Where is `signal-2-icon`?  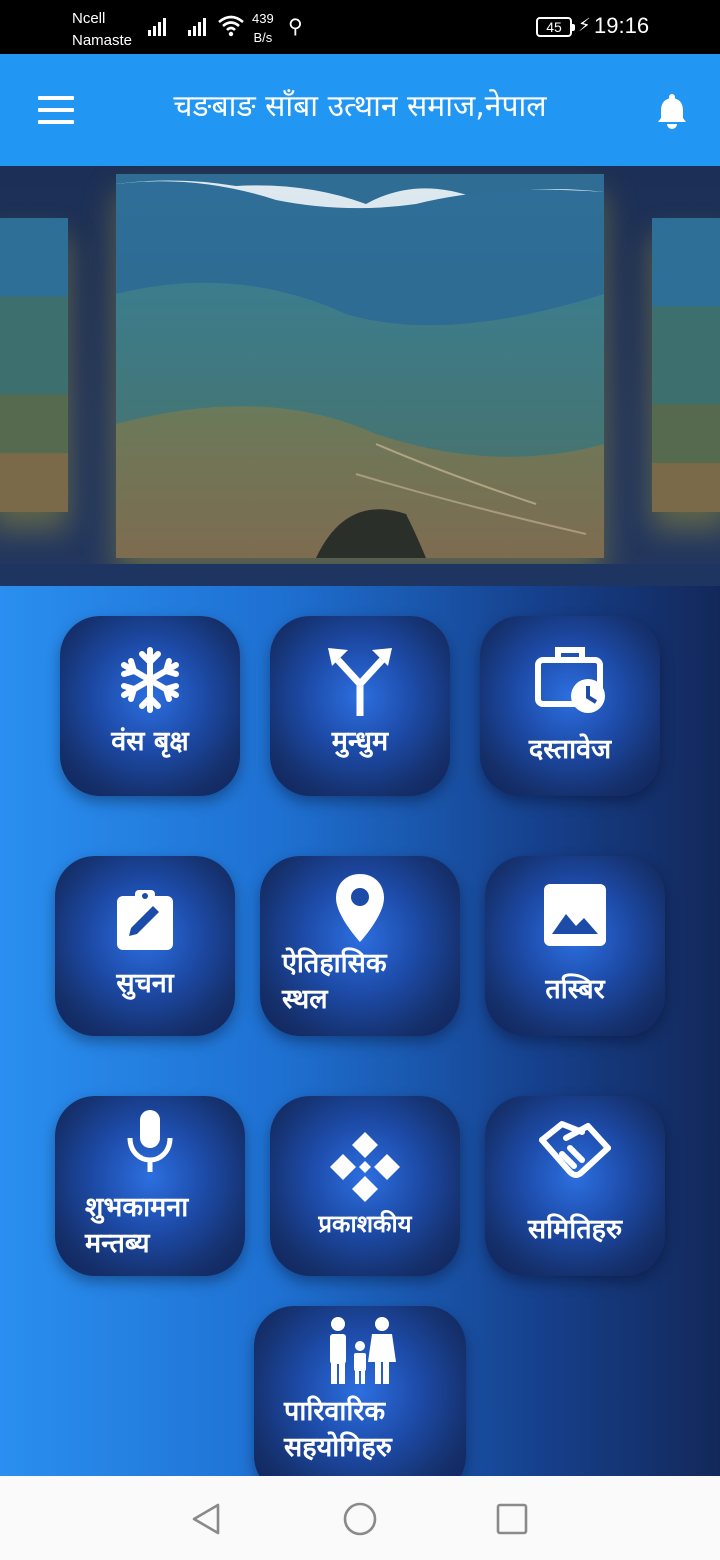 signal-2-icon is located at coordinates (197, 26).